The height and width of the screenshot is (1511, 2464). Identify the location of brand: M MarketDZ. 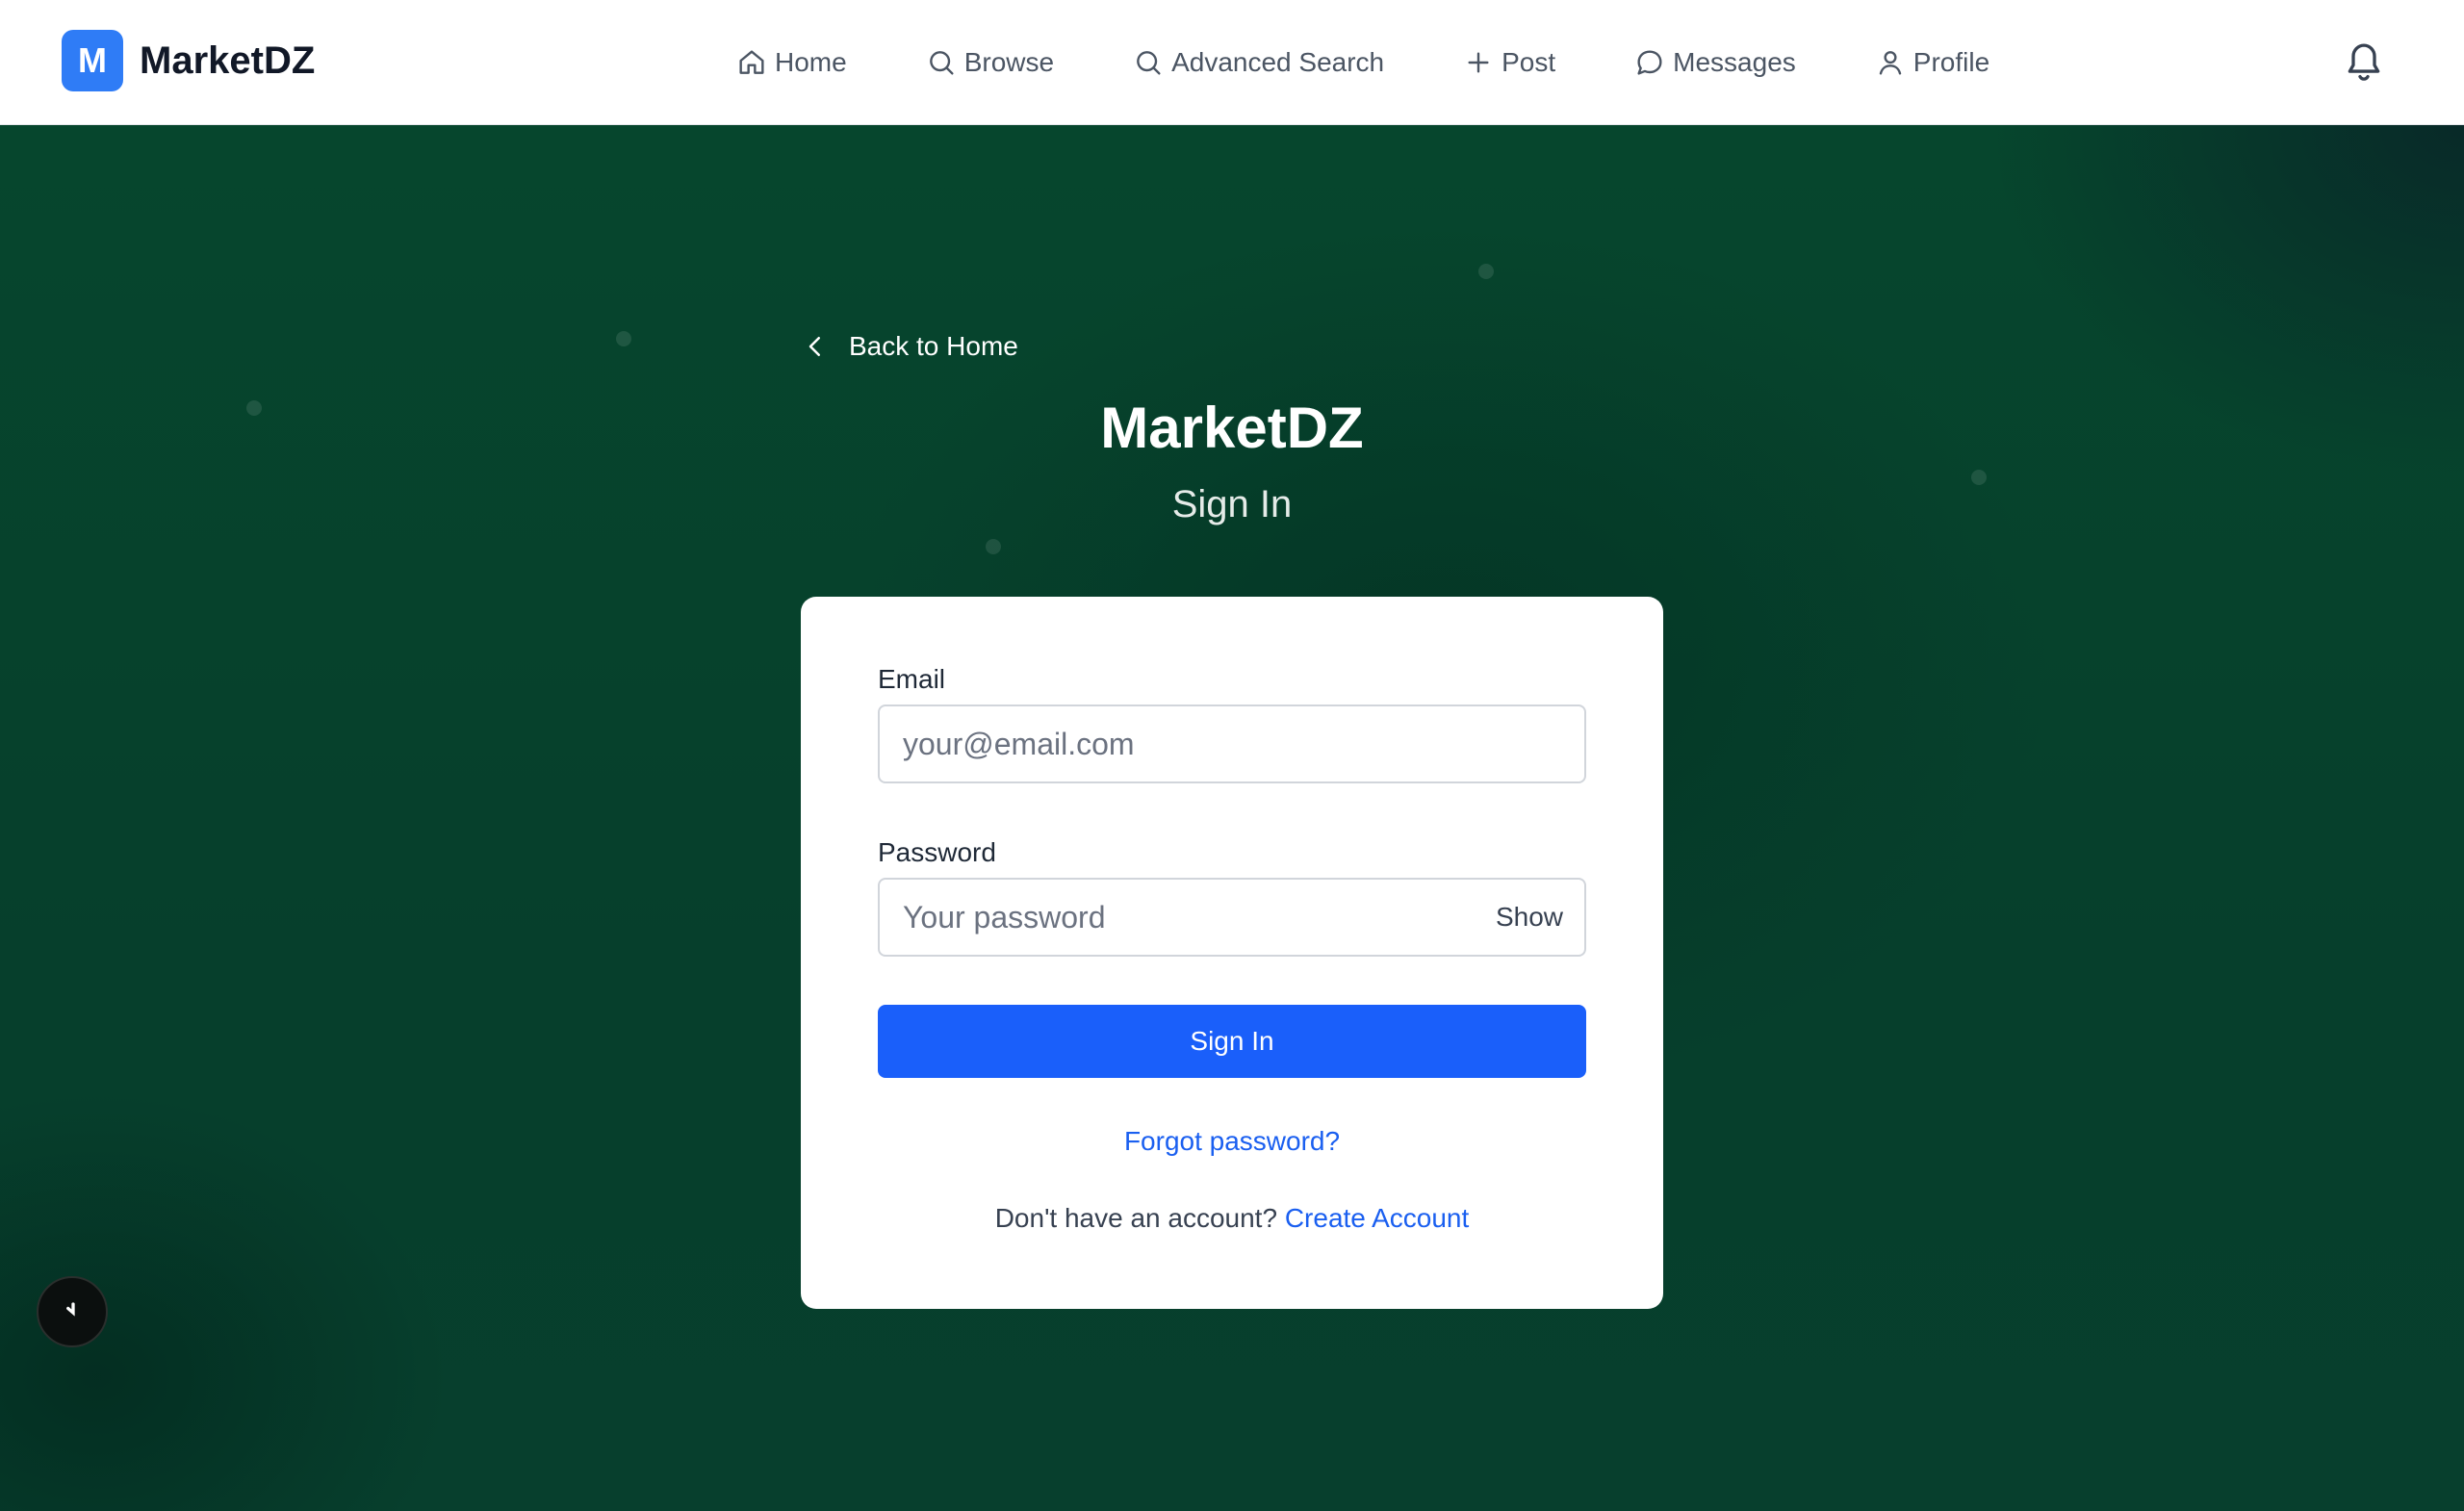
(188, 60).